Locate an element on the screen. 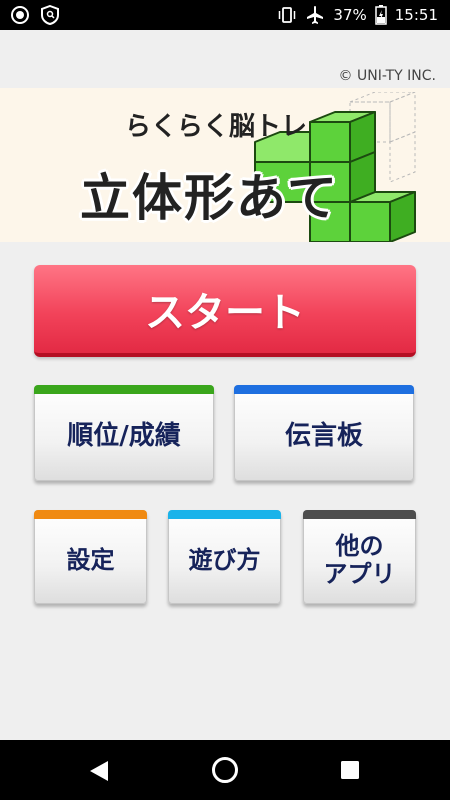 The height and width of the screenshot is (800, 450). other-apps-color-bar is located at coordinates (359, 514).